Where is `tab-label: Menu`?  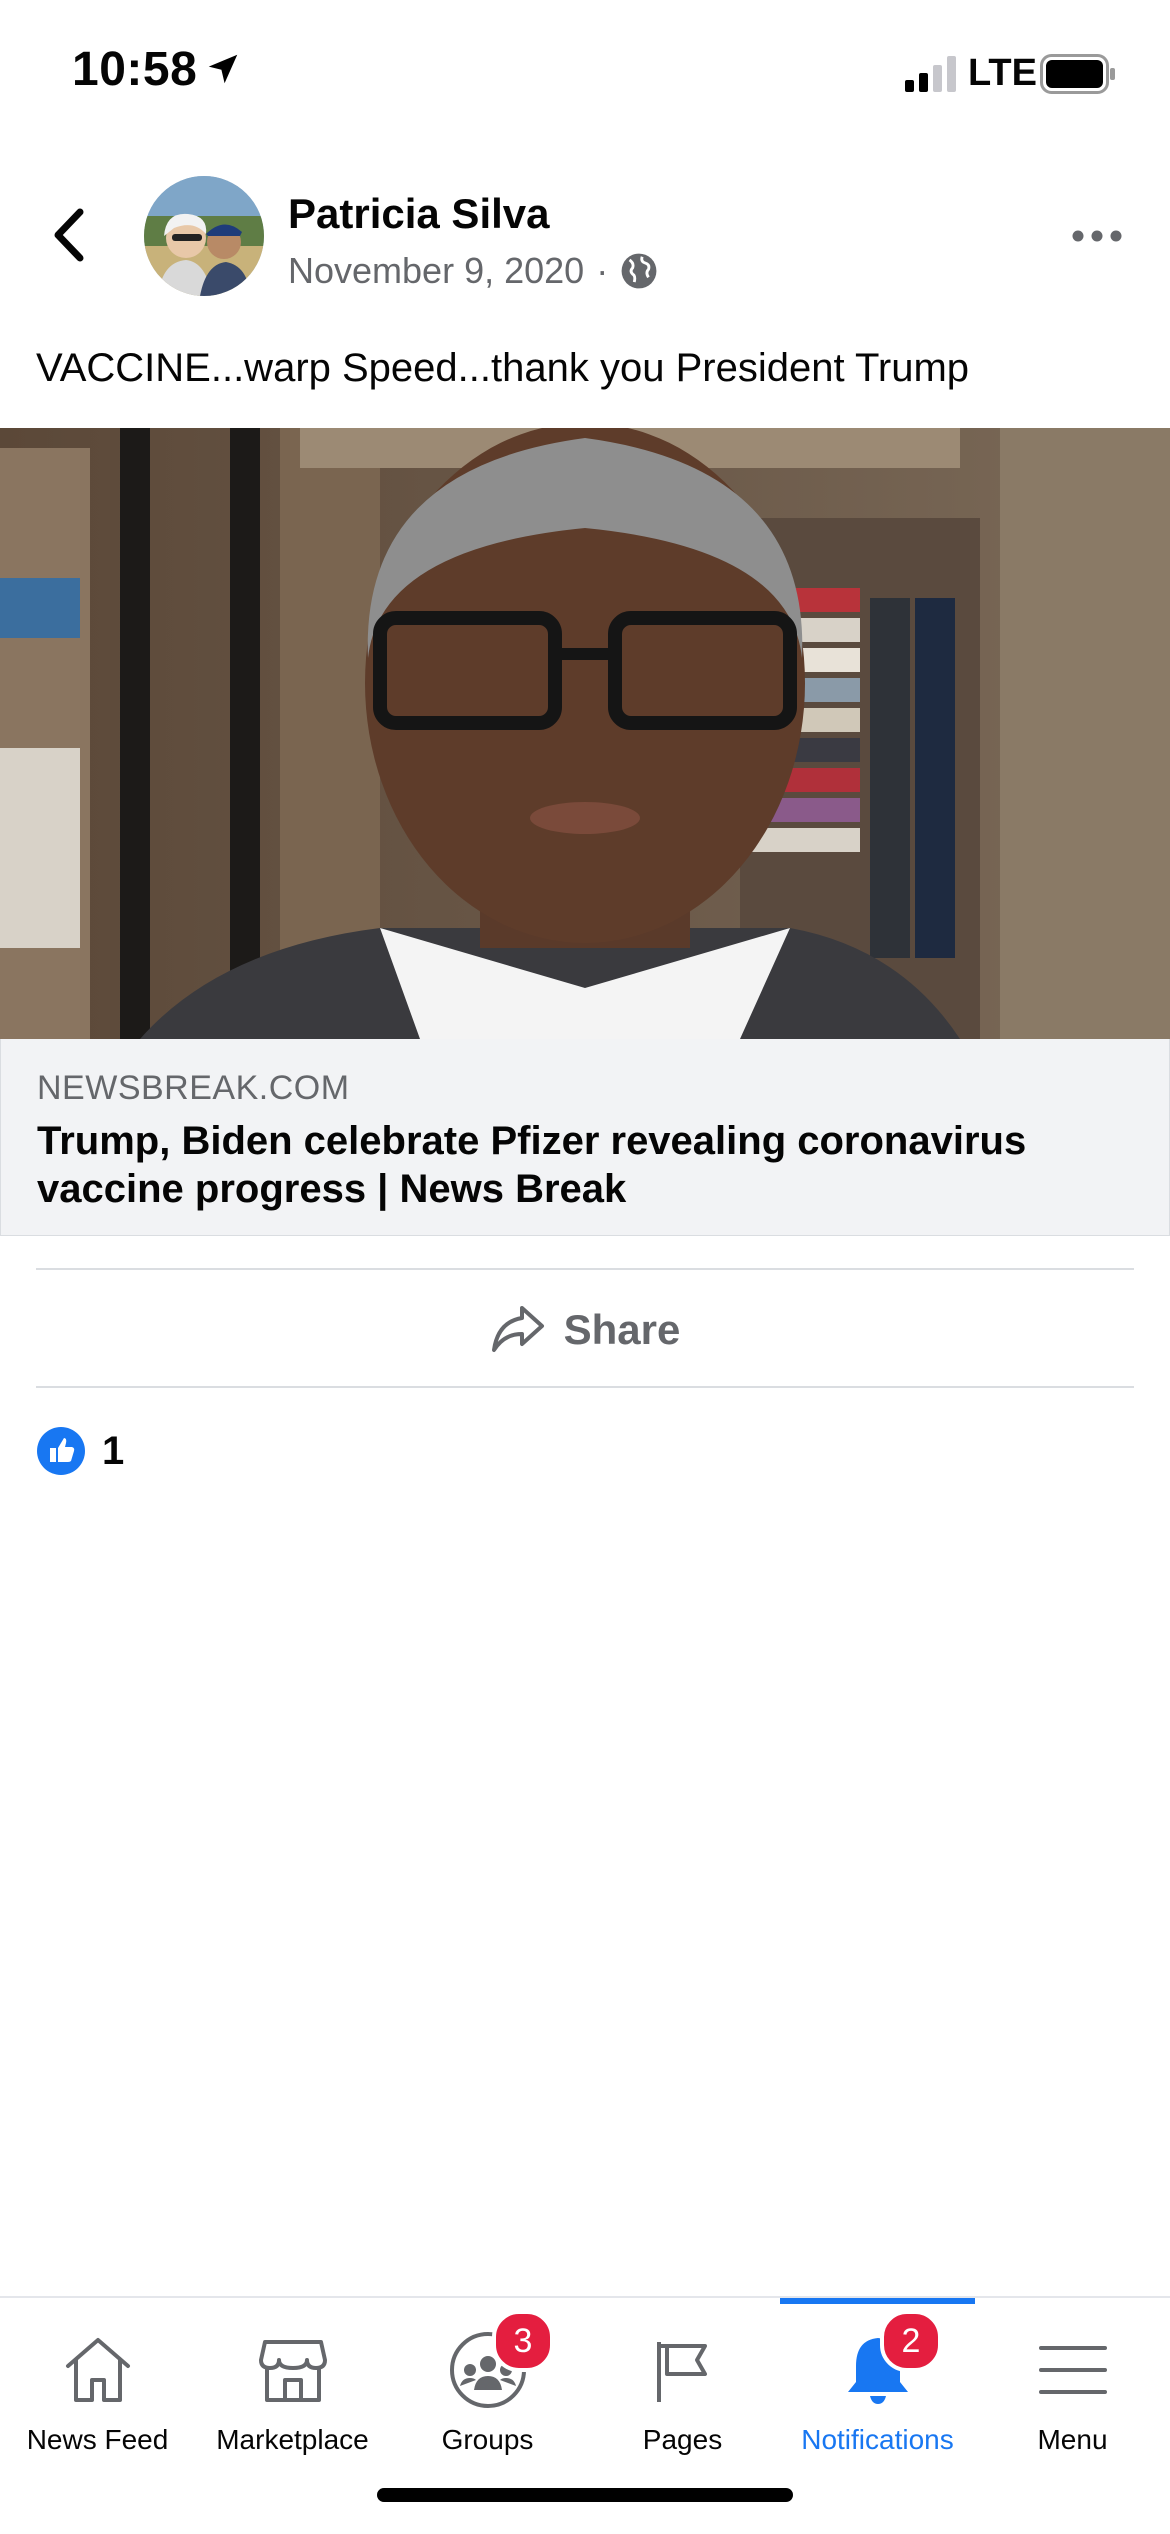 tab-label: Menu is located at coordinates (1072, 2439).